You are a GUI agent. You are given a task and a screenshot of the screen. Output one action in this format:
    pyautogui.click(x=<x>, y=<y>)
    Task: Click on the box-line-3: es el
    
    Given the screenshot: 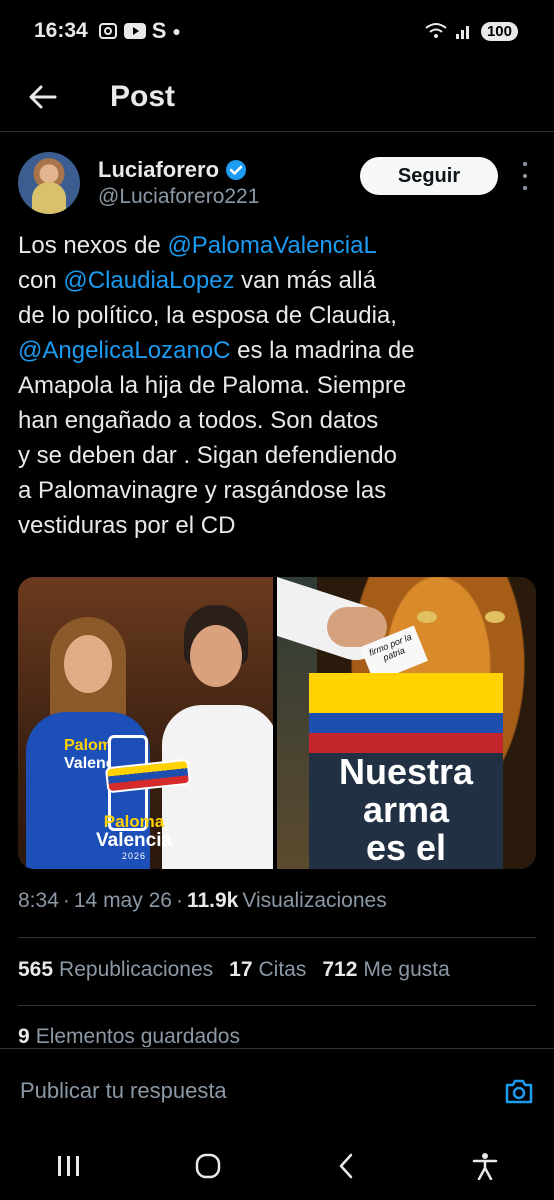 What is the action you would take?
    pyautogui.click(x=406, y=847)
    